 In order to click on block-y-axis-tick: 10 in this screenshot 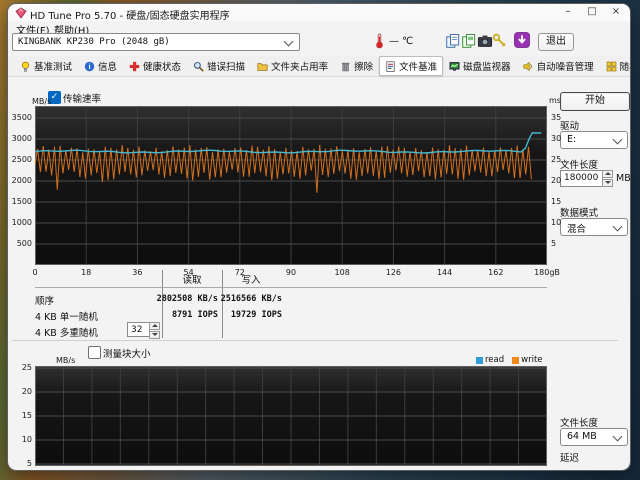, I will do `click(26, 439)`.